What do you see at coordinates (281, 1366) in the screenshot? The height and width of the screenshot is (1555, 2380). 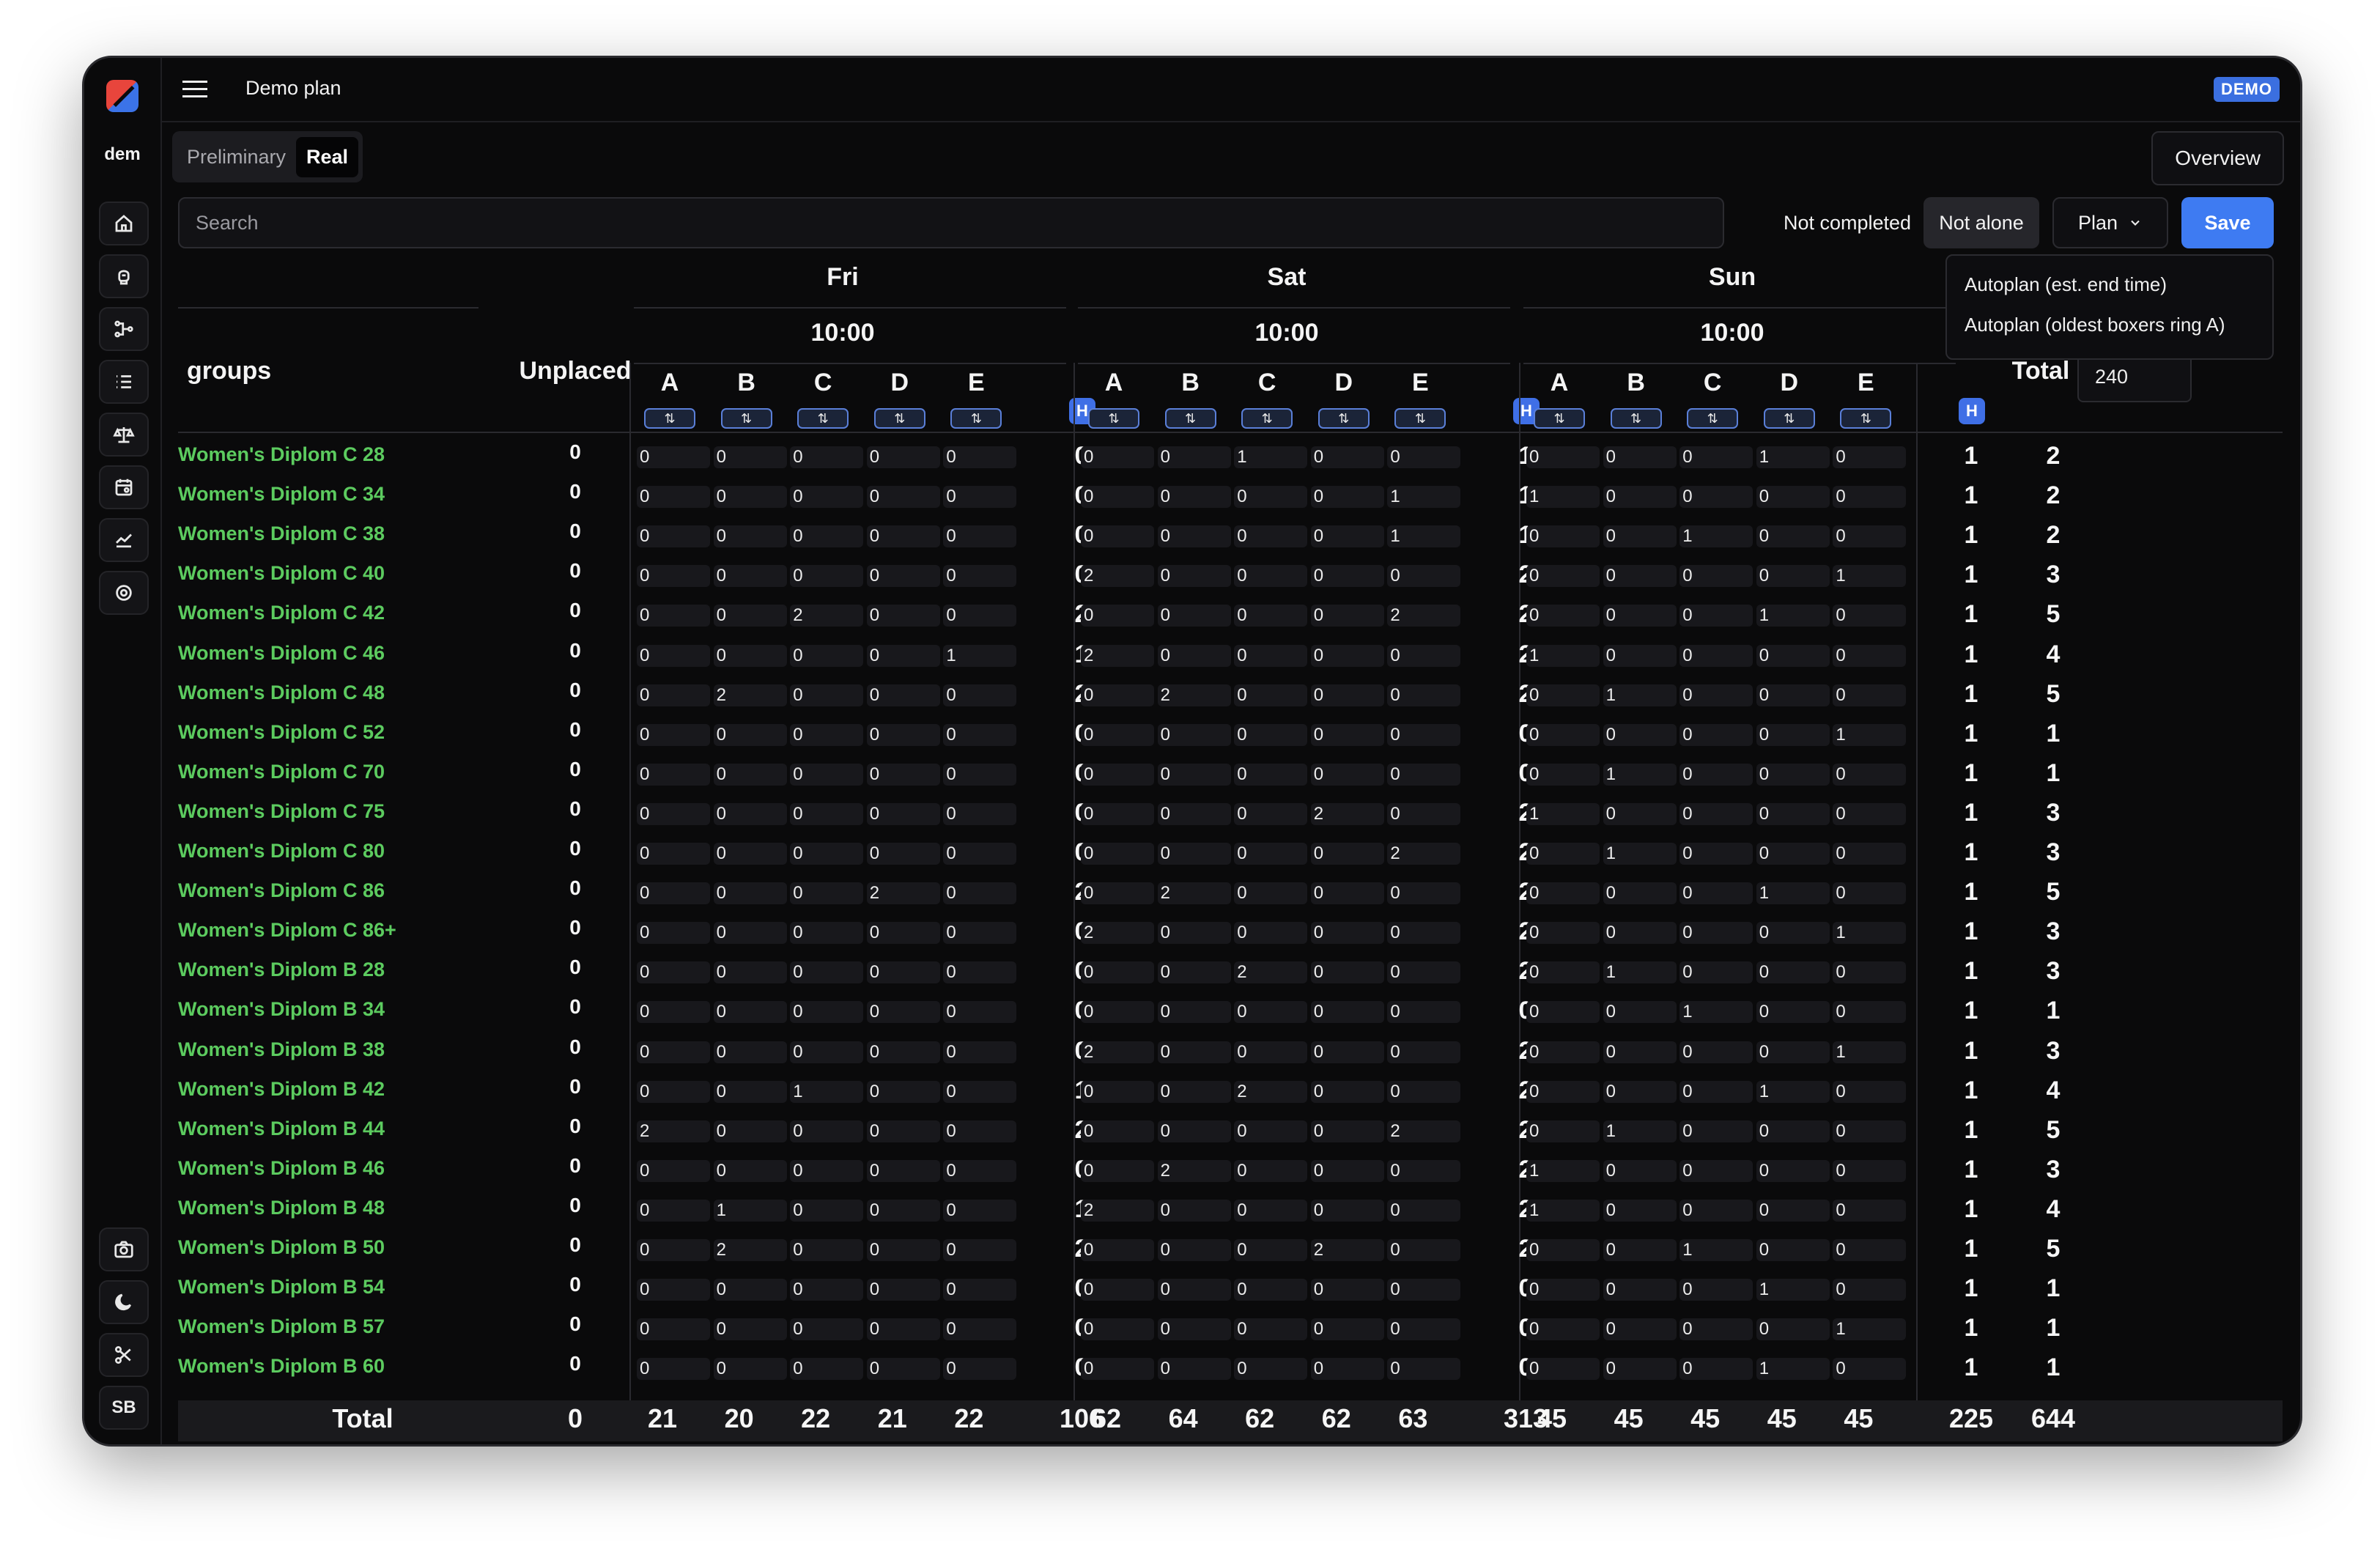 I see `group-name-link: Women's Diplom B 60` at bounding box center [281, 1366].